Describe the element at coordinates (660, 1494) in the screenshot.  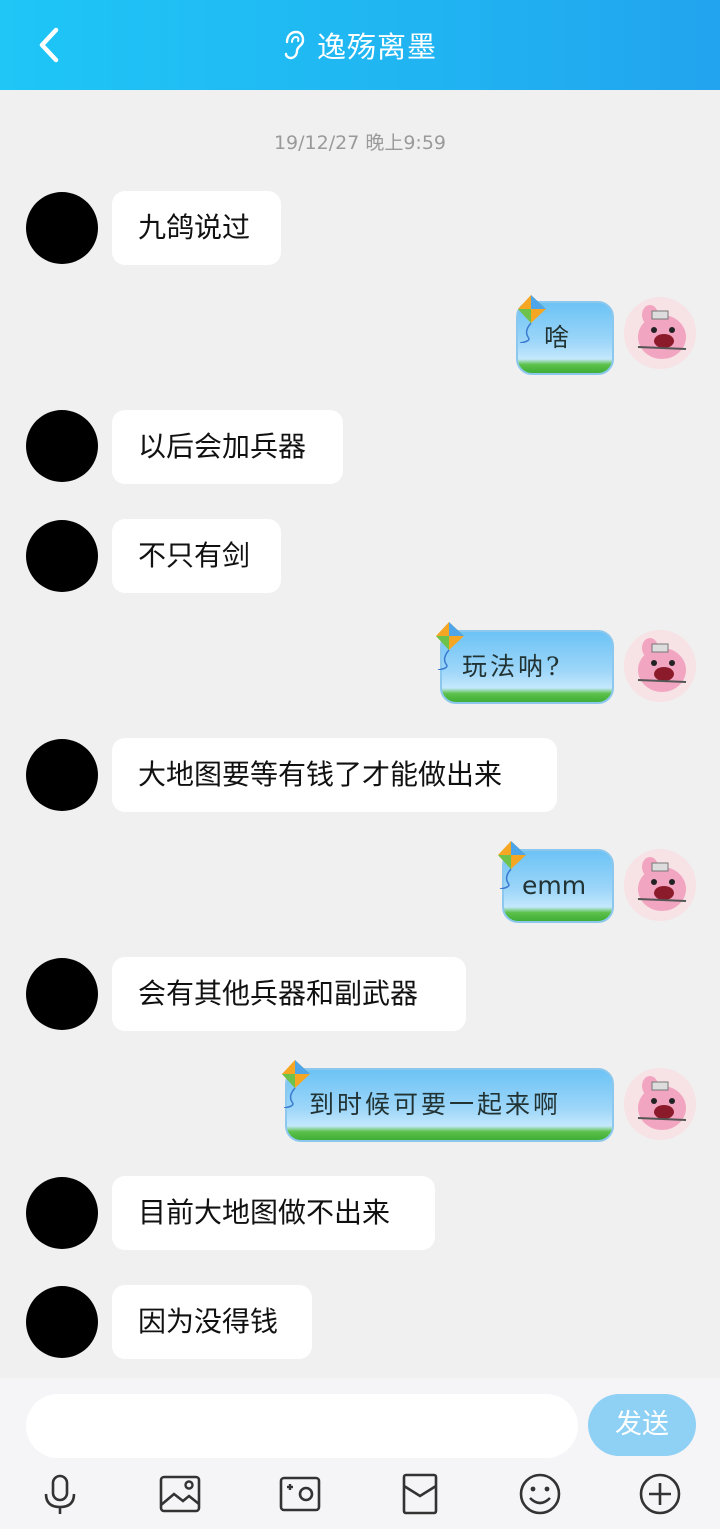
I see `plus-icon` at that location.